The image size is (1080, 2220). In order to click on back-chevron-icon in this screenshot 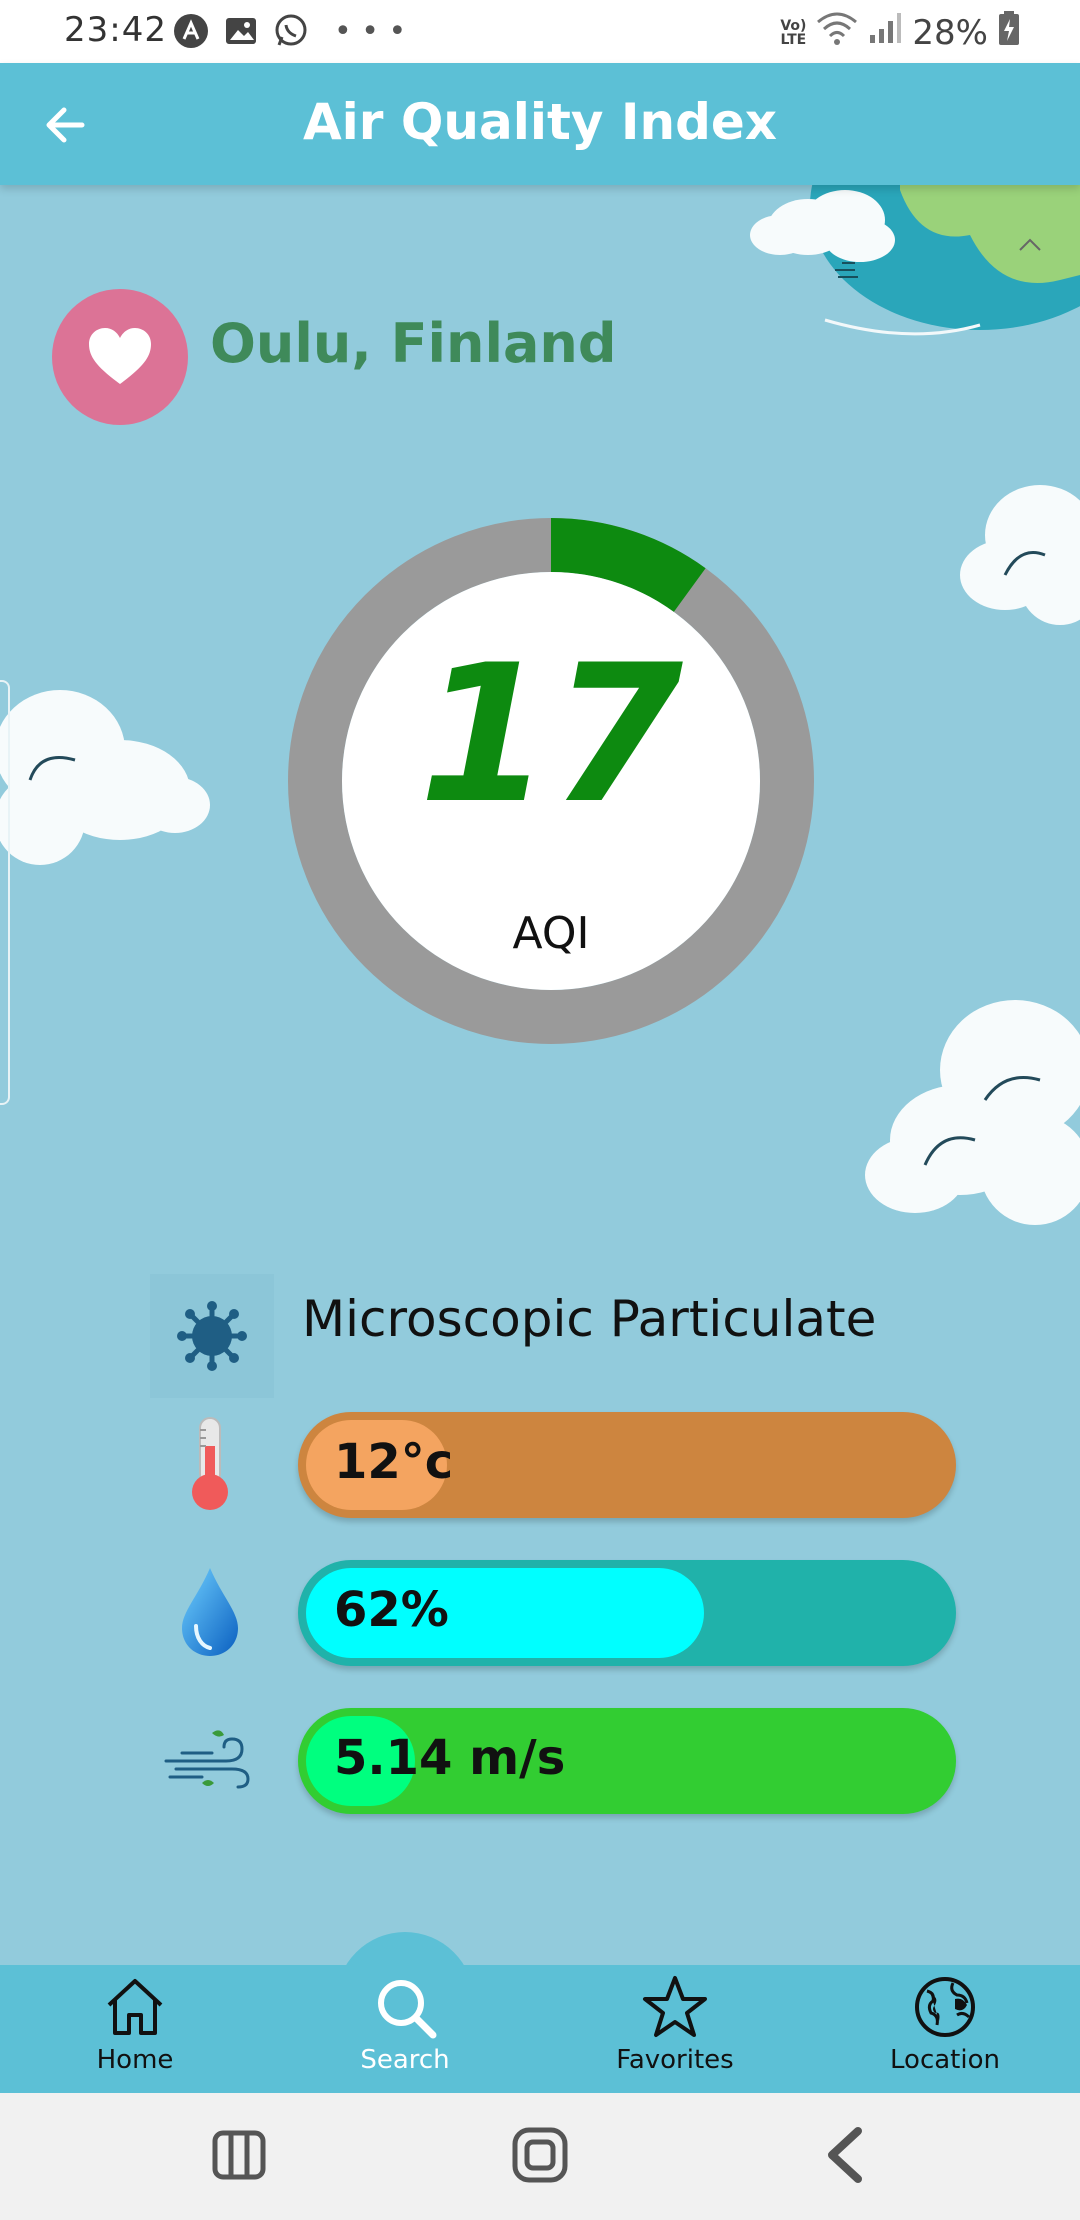, I will do `click(845, 2155)`.